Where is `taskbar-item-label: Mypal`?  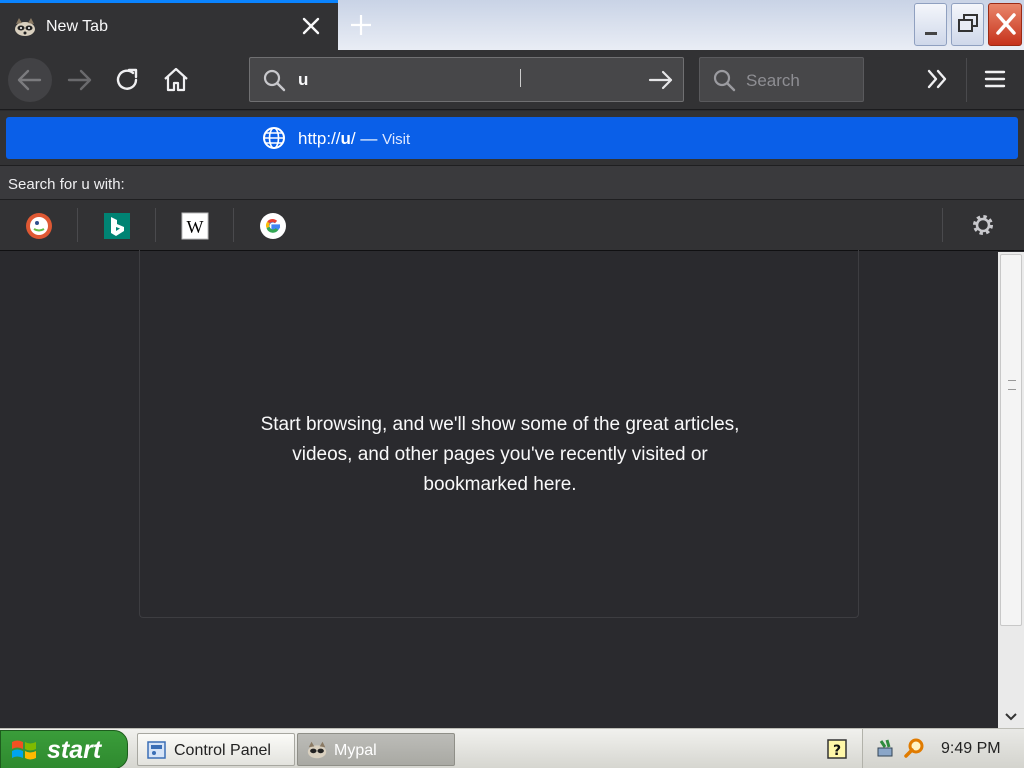 taskbar-item-label: Mypal is located at coordinates (355, 750).